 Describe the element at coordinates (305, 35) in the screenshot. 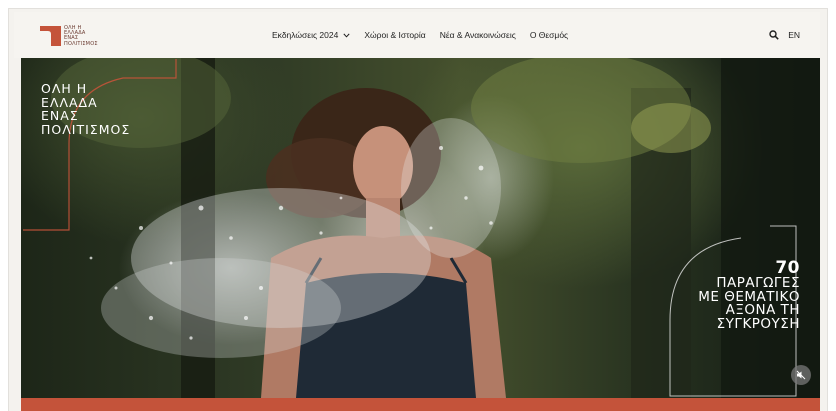

I see `nav-item-label: Εκδηλώσεις 2024` at that location.